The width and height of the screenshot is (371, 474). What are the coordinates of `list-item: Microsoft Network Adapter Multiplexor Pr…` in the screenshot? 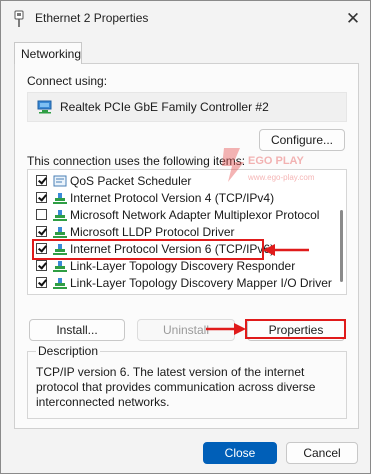 It's located at (178, 215).